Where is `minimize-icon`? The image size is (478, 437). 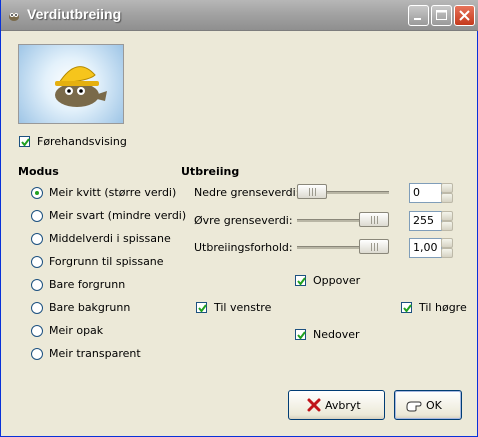
minimize-icon is located at coordinates (417, 19).